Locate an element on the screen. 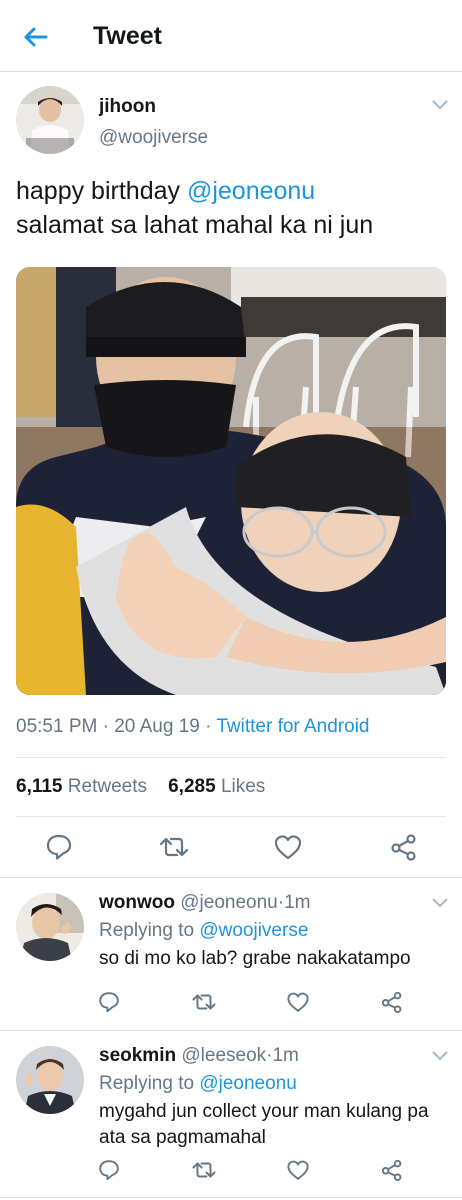  reply-author-handle: @jeoneonu is located at coordinates (228, 902).